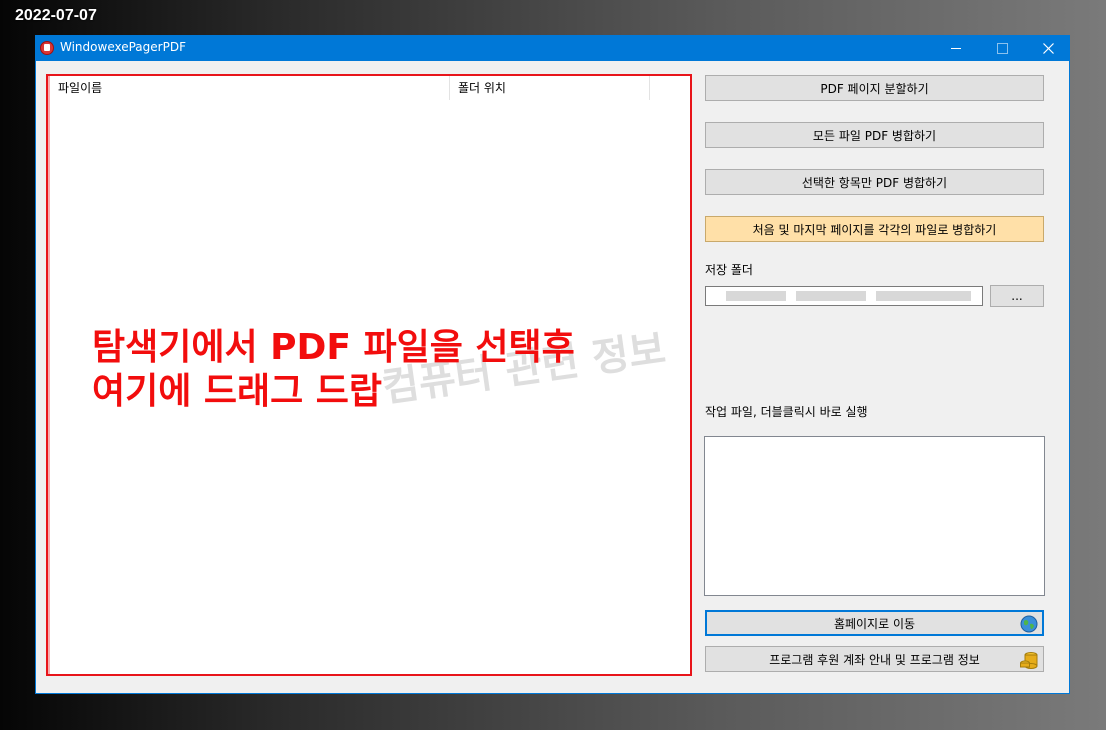 This screenshot has width=1106, height=730. What do you see at coordinates (123, 47) in the screenshot?
I see `window-title: WindowexePagerPDF` at bounding box center [123, 47].